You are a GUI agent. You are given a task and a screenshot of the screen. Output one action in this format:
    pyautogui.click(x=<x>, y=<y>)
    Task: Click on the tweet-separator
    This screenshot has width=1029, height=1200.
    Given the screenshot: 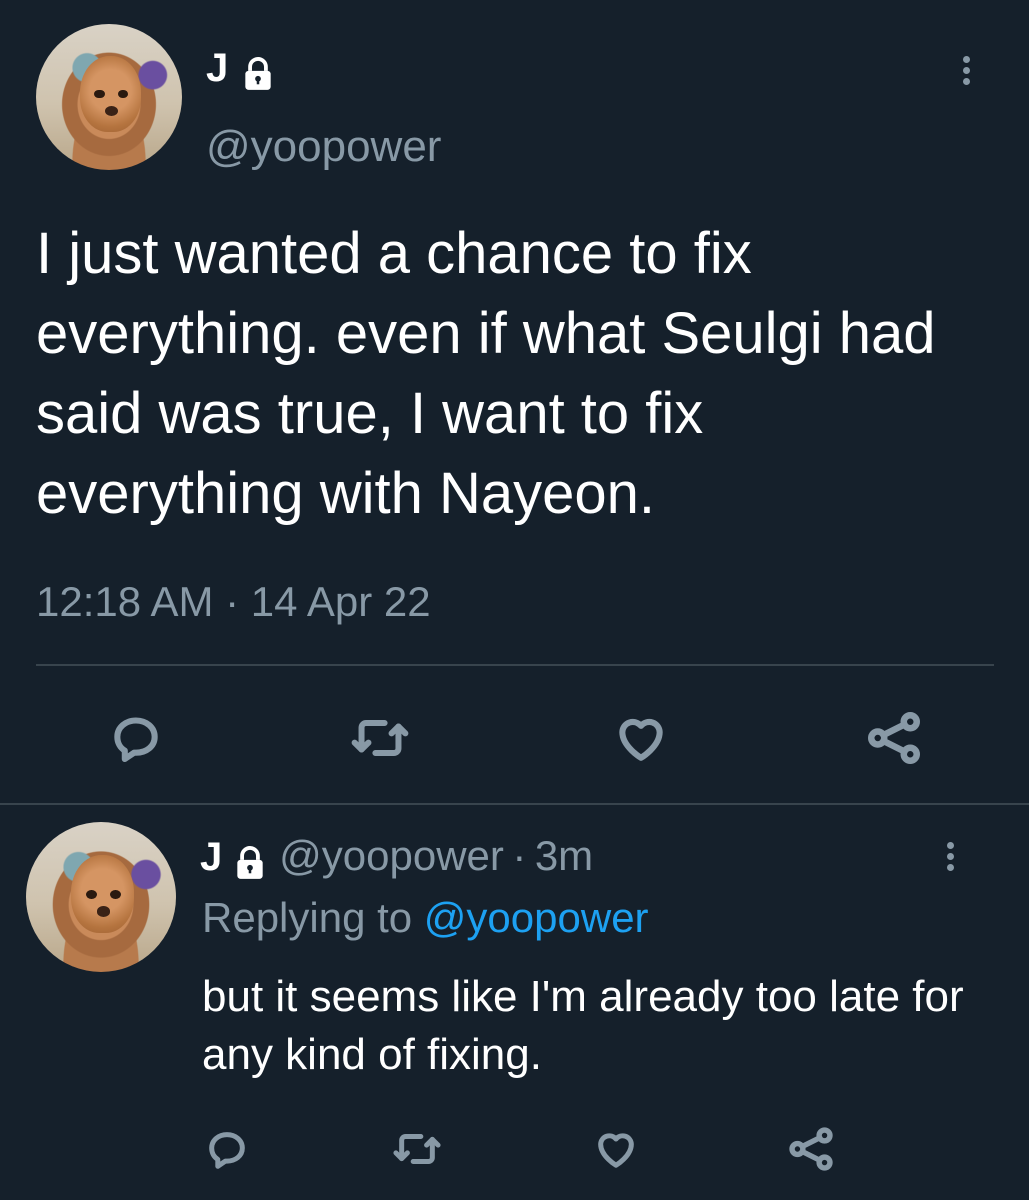 What is the action you would take?
    pyautogui.click(x=514, y=804)
    